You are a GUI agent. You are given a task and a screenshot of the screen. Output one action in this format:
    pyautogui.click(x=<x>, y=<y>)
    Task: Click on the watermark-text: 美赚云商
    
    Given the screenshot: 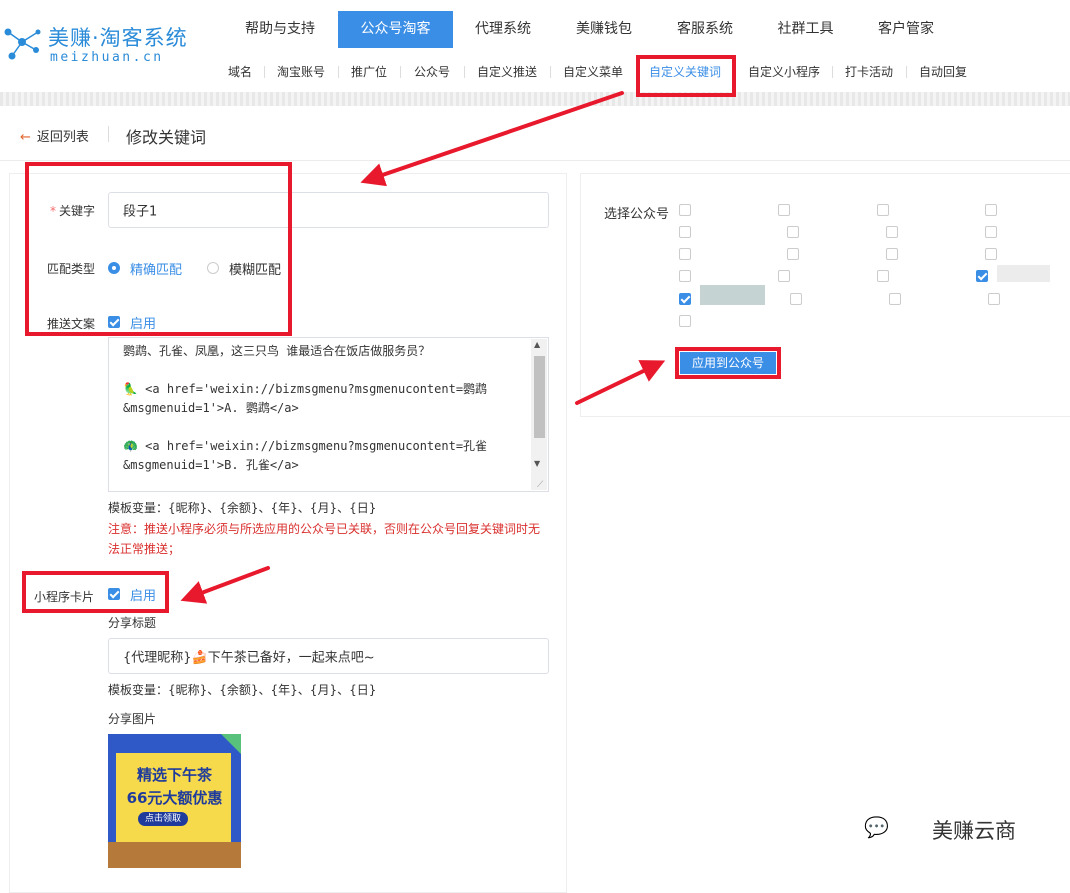 What is the action you would take?
    pyautogui.click(x=974, y=831)
    